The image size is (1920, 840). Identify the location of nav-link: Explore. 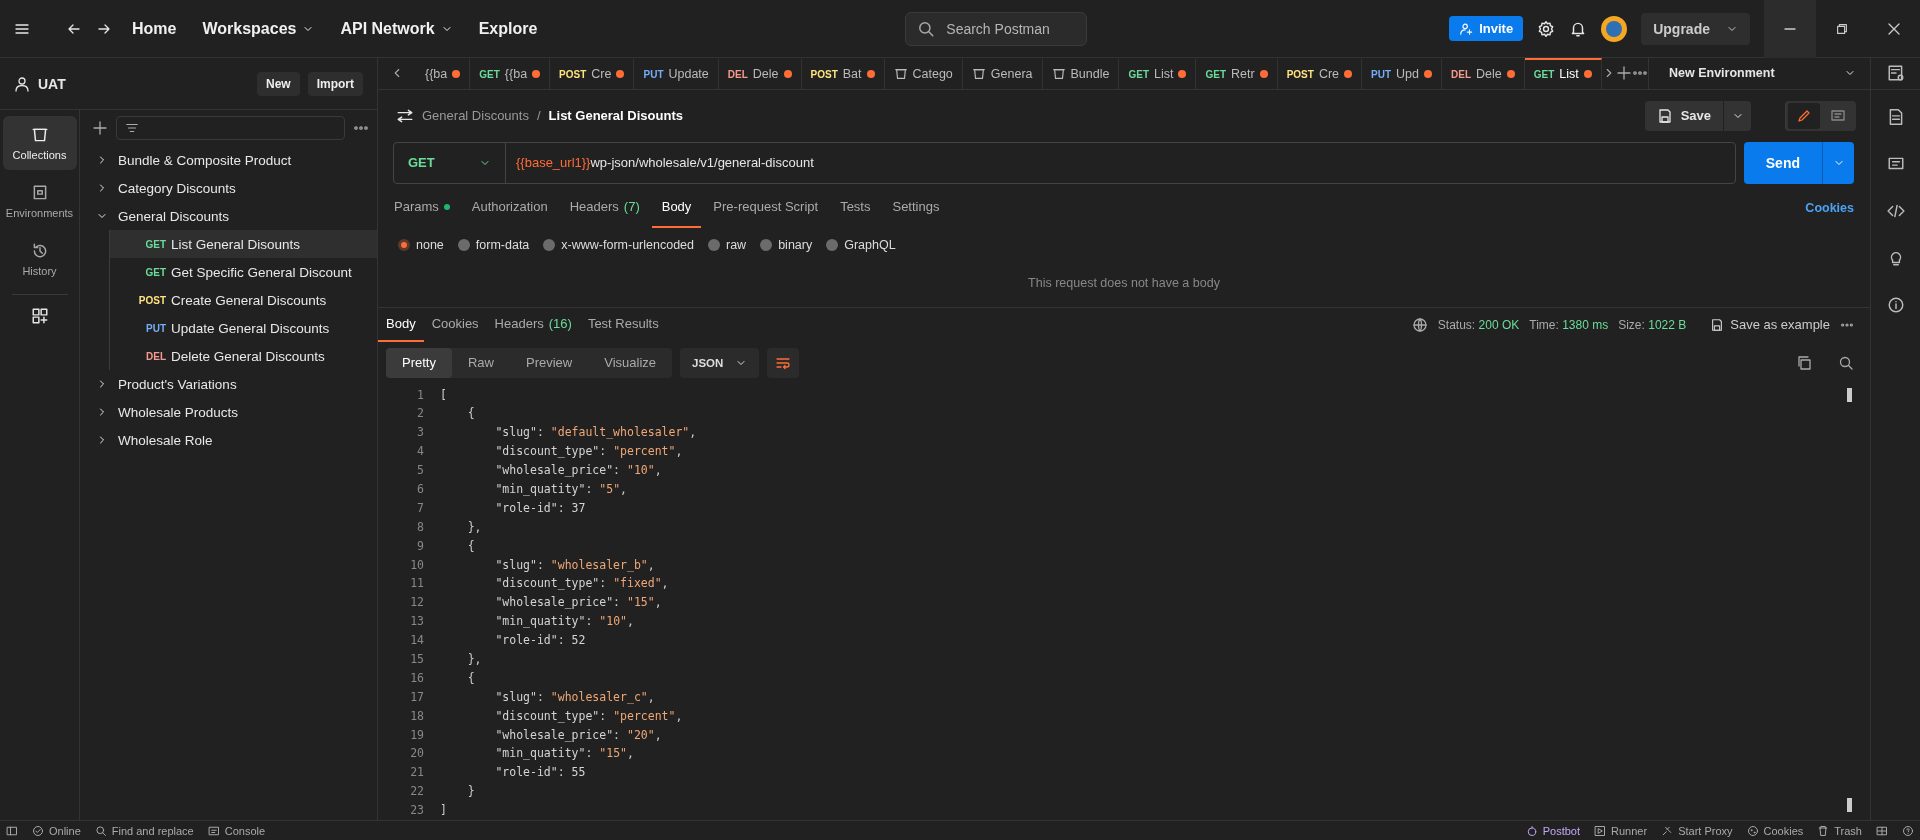
(508, 28).